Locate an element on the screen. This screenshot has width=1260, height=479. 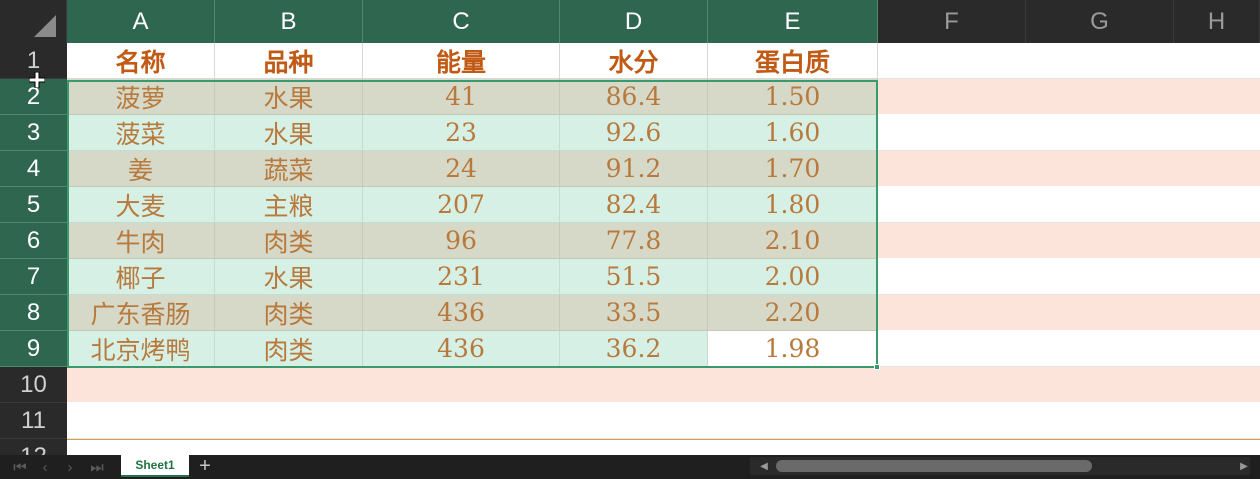
cell-b2: 水果 is located at coordinates (289, 97).